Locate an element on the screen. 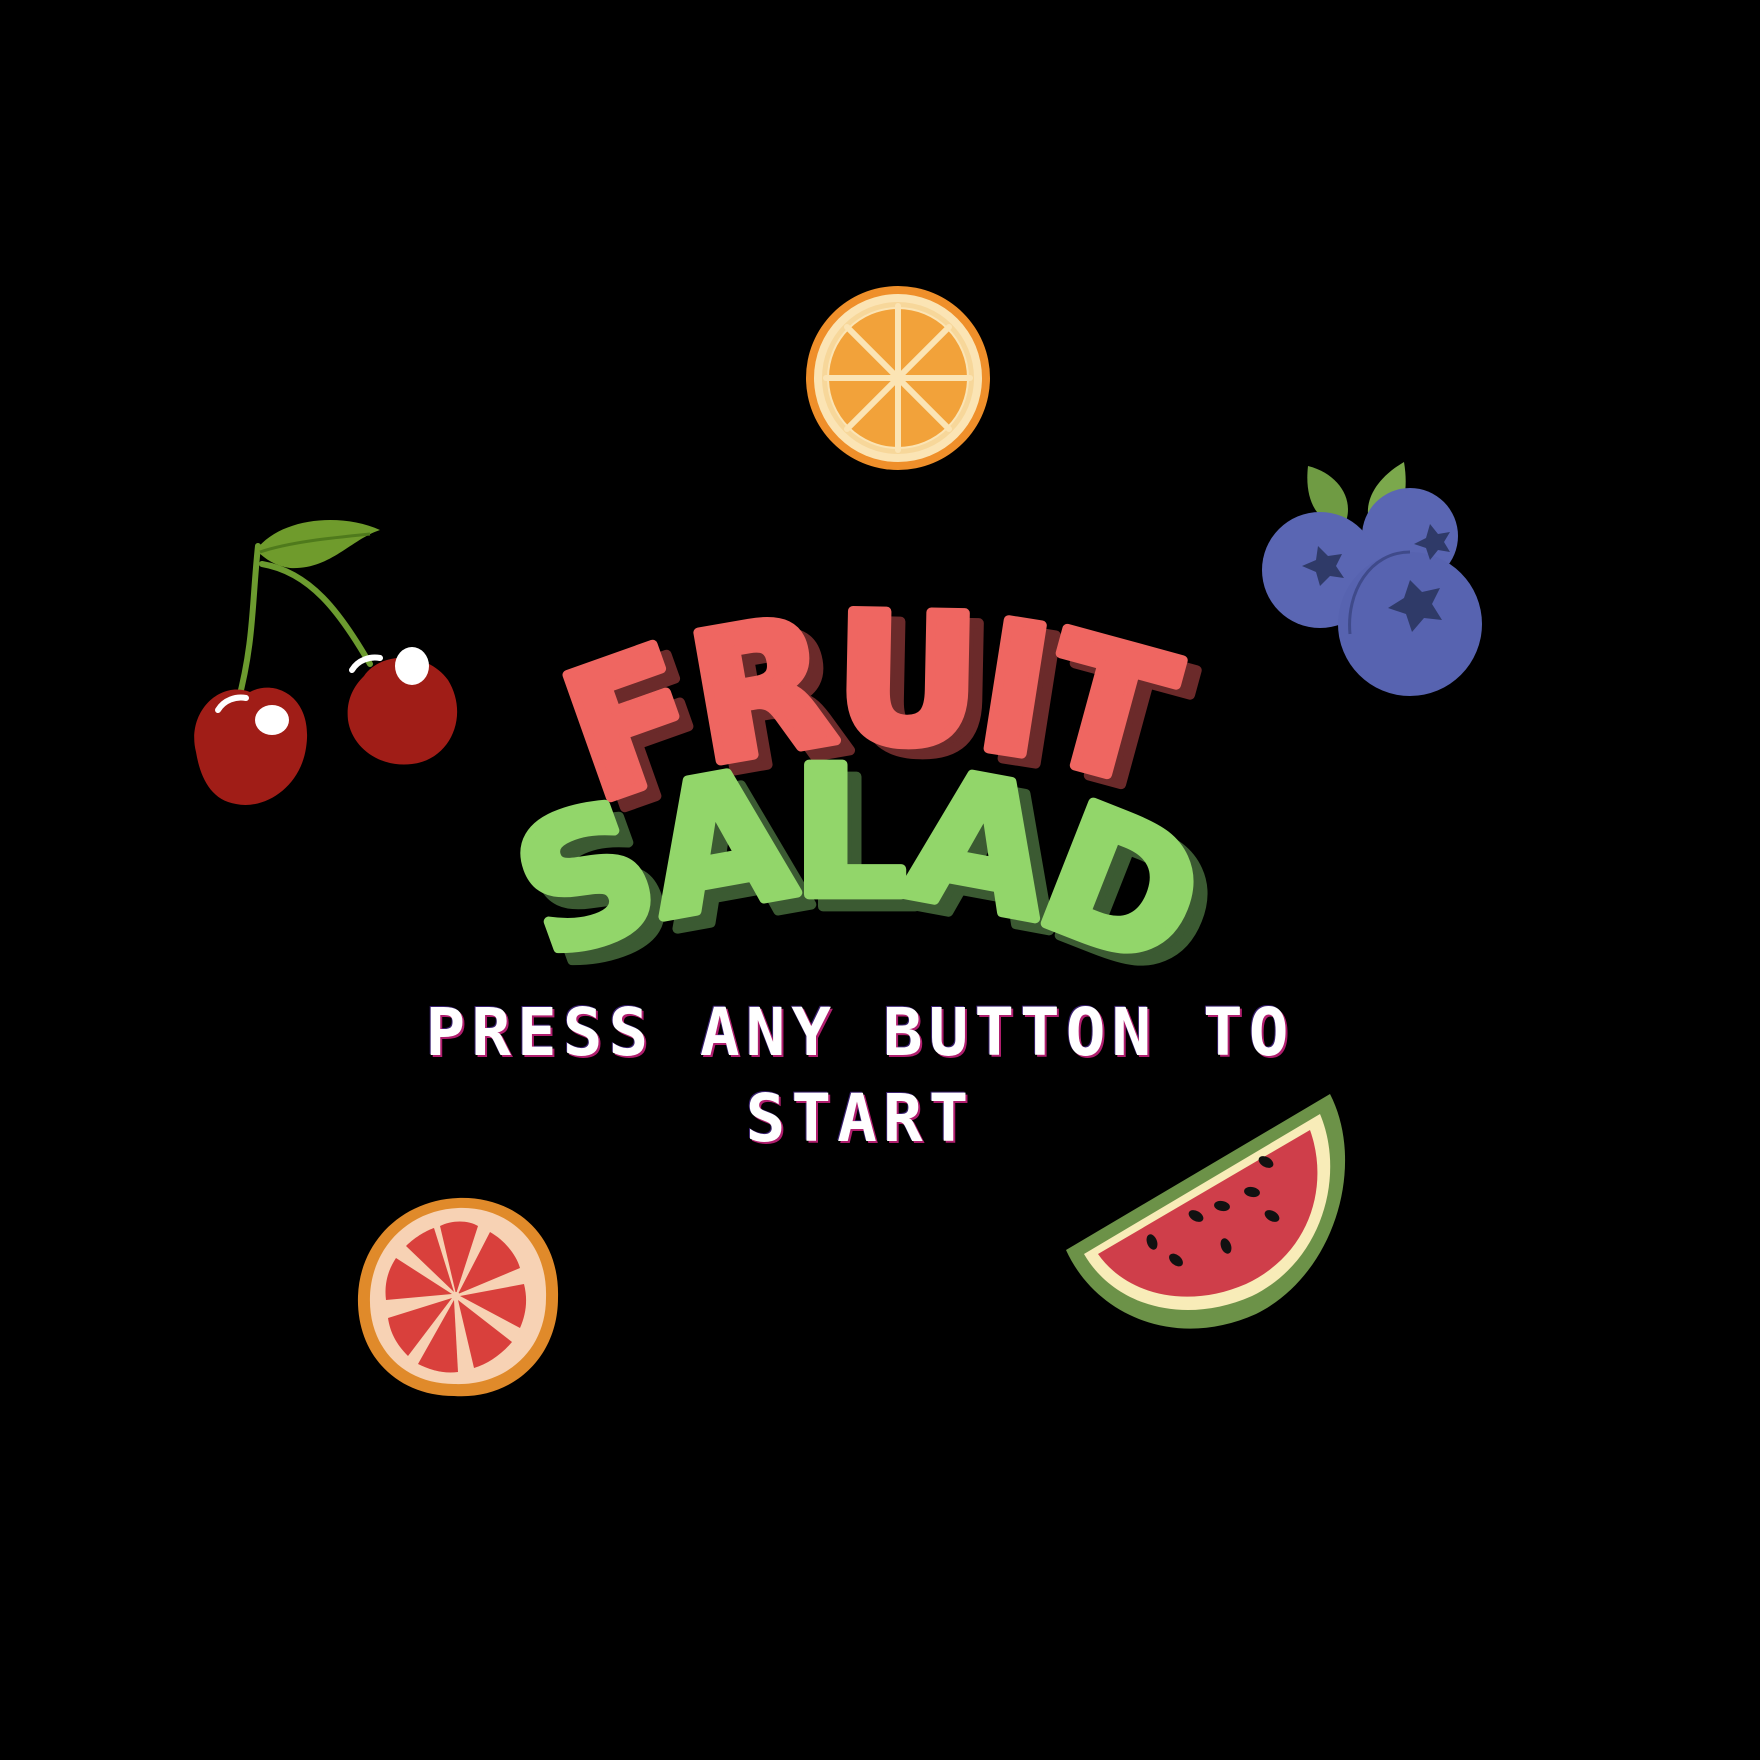  start-prompt-line-1: PRESS ANY BUTTON TO is located at coordinates (860, 1032).